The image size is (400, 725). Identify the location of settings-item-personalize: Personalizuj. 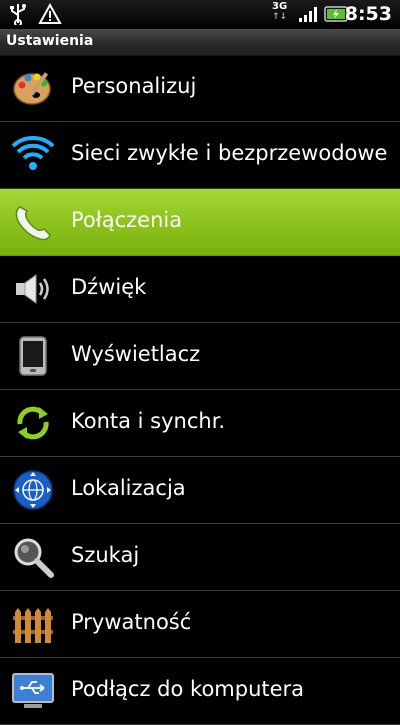
(200, 88).